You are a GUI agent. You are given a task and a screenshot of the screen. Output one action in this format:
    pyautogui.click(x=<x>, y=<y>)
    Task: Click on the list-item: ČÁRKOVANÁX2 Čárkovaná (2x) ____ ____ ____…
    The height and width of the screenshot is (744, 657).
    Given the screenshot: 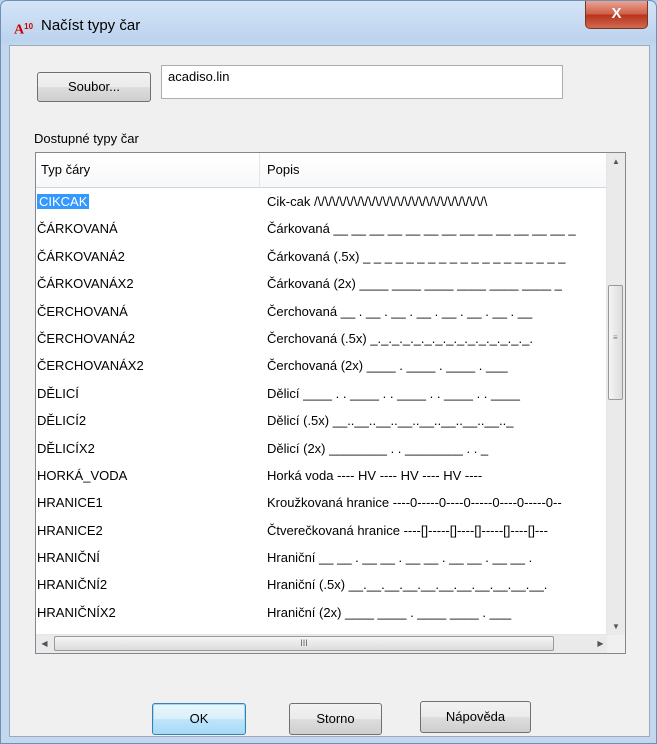 What is the action you would take?
    pyautogui.click(x=322, y=283)
    